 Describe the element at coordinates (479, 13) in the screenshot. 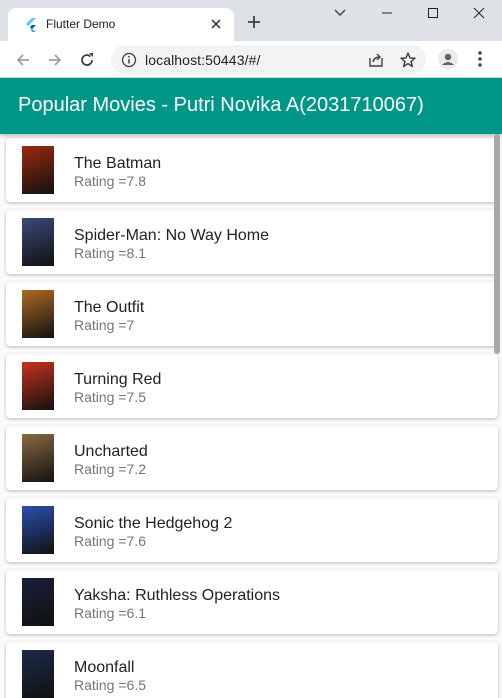

I see `close-window-icon` at that location.